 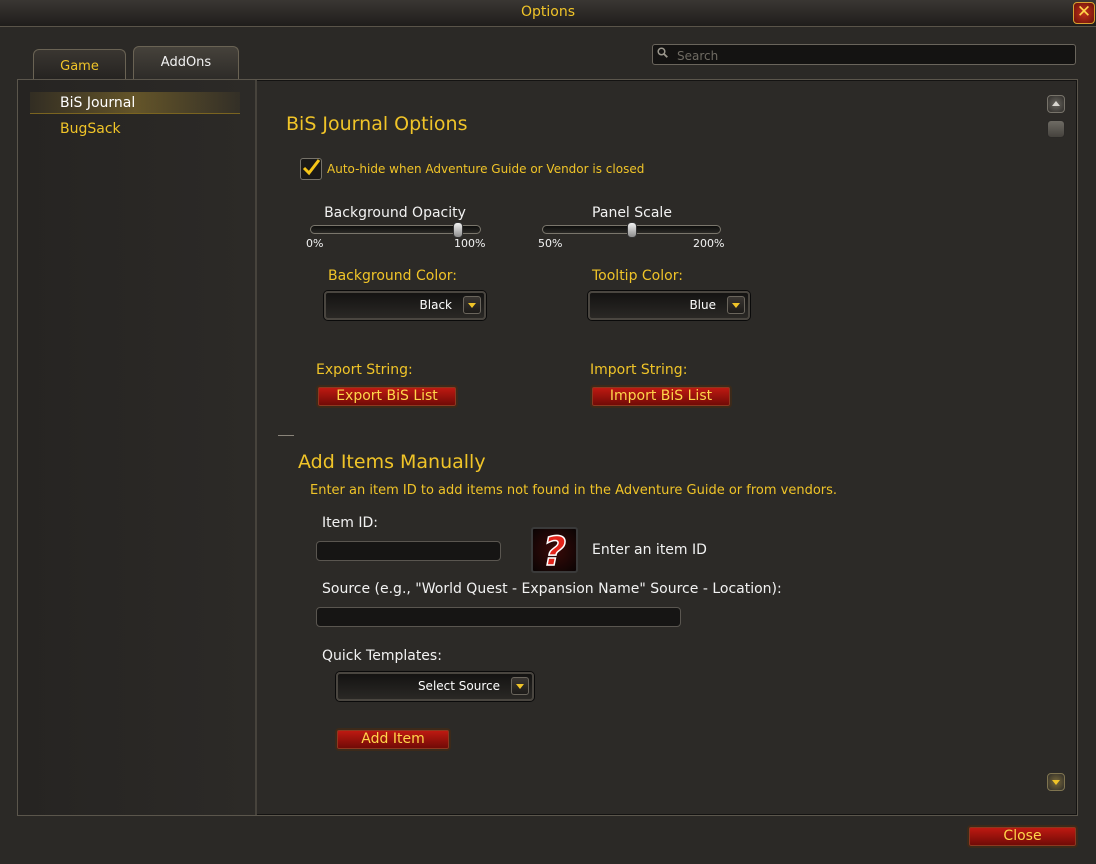 I want to click on sidebar-item-bugsack: BugSack, so click(x=135, y=129).